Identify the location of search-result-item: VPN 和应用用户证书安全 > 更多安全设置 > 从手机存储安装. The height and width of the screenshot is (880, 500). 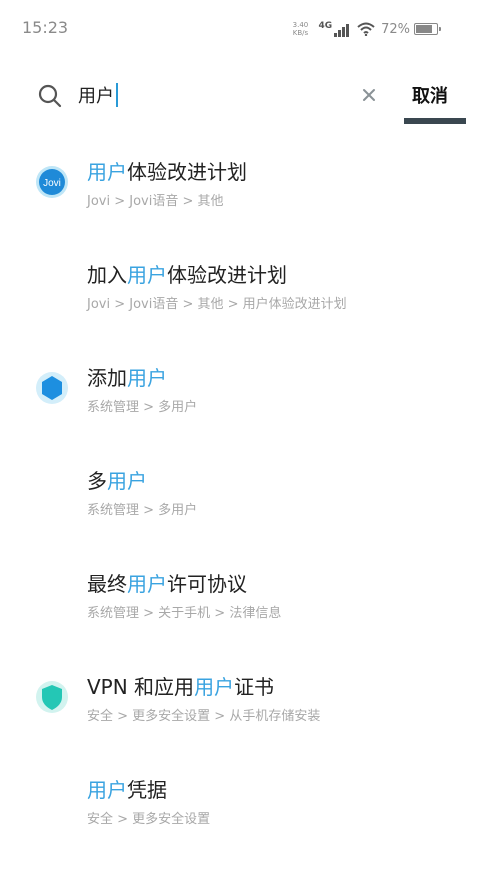
(250, 706).